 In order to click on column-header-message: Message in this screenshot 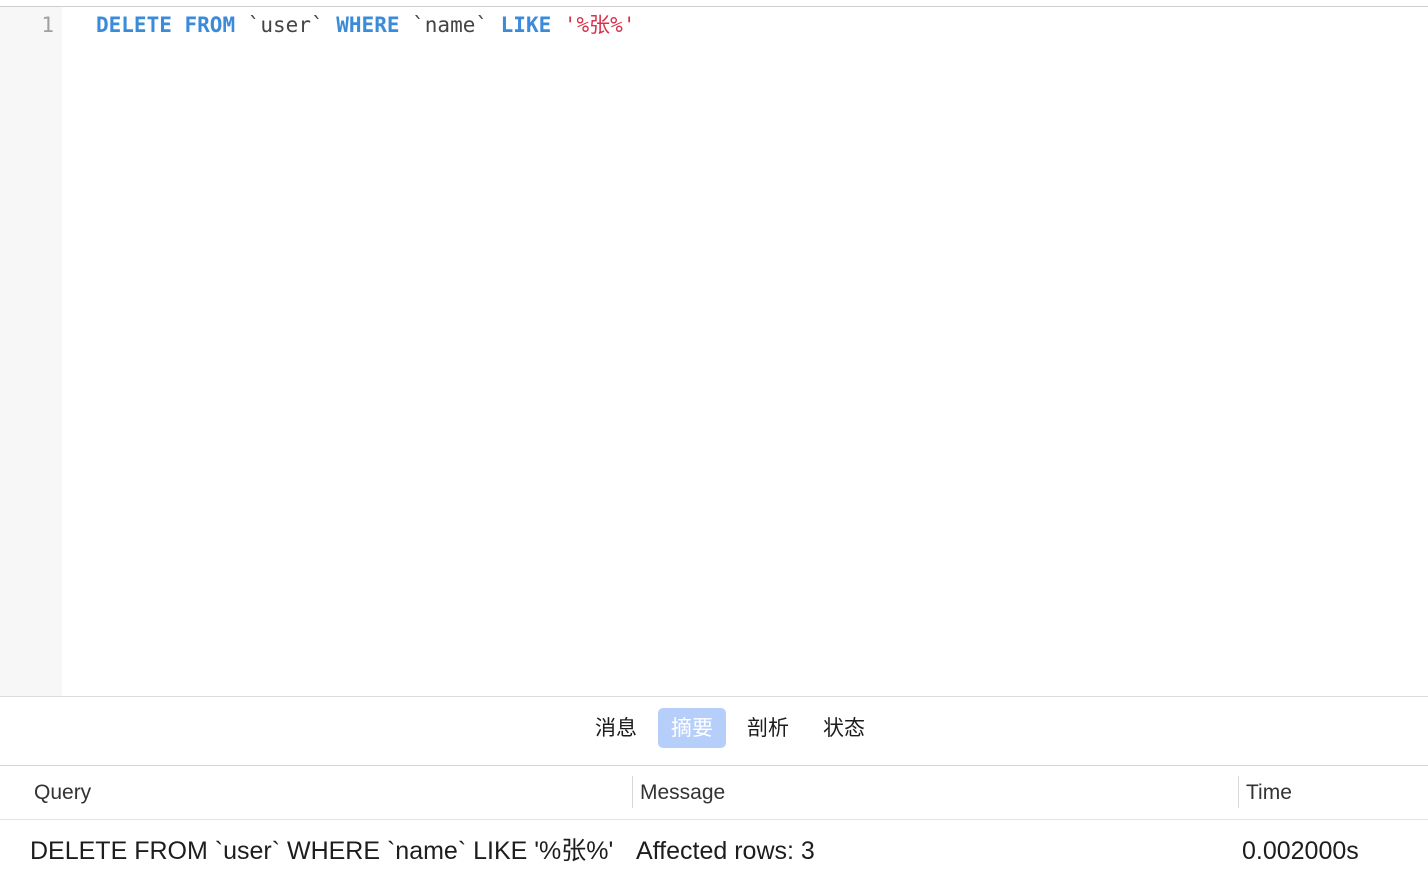, I will do `click(682, 792)`.